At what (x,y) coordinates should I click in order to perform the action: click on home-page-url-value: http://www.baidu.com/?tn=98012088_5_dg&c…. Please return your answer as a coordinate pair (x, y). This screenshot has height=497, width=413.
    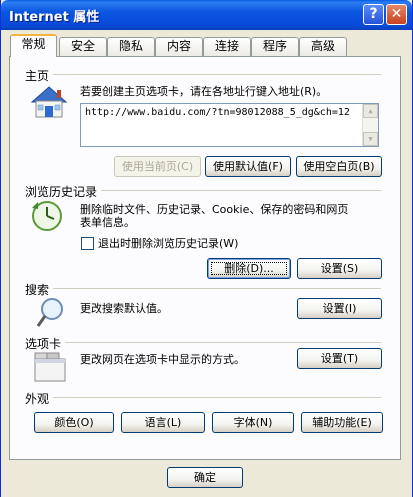
    Looking at the image, I should click on (217, 112).